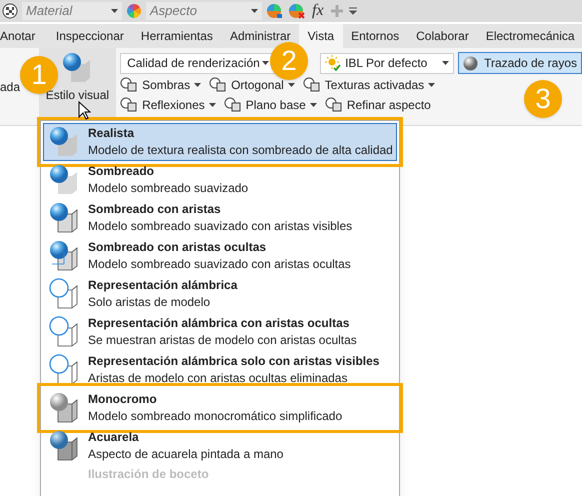 The width and height of the screenshot is (582, 496). What do you see at coordinates (10, 87) in the screenshot?
I see `ribbon-label: ada` at bounding box center [10, 87].